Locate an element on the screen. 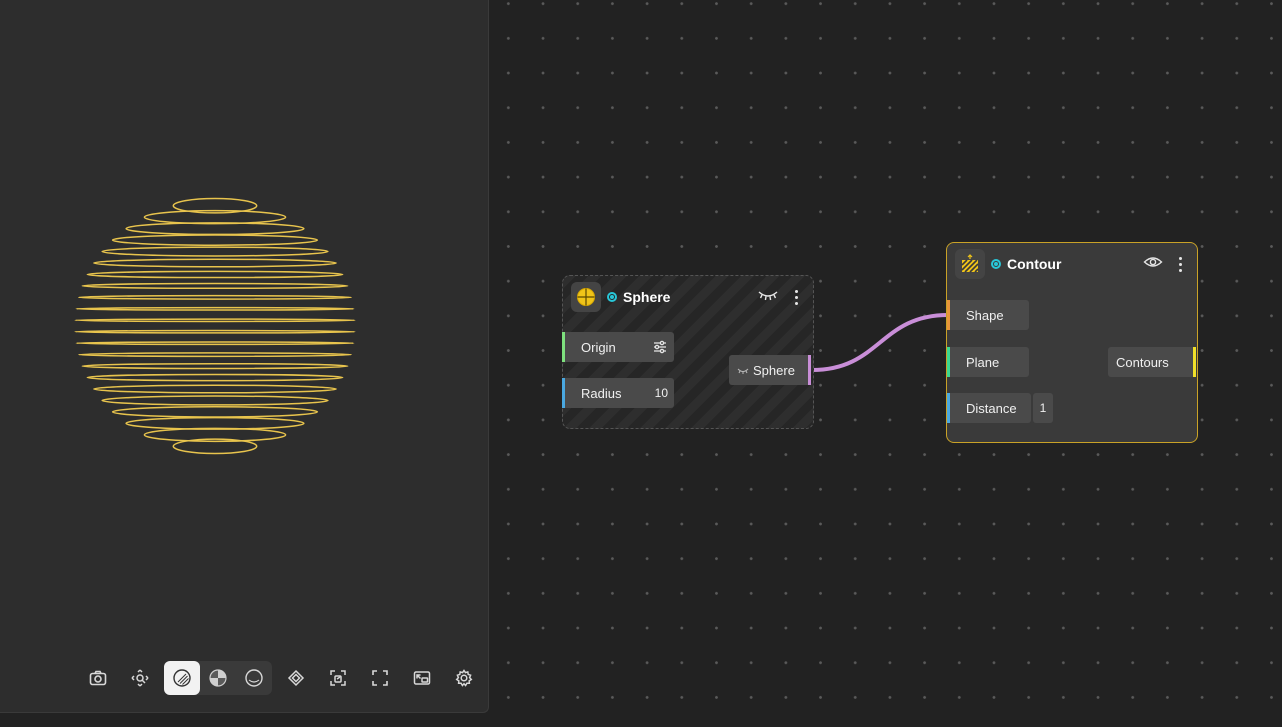 The height and width of the screenshot is (727, 1282). port-label: Origin is located at coordinates (598, 347).